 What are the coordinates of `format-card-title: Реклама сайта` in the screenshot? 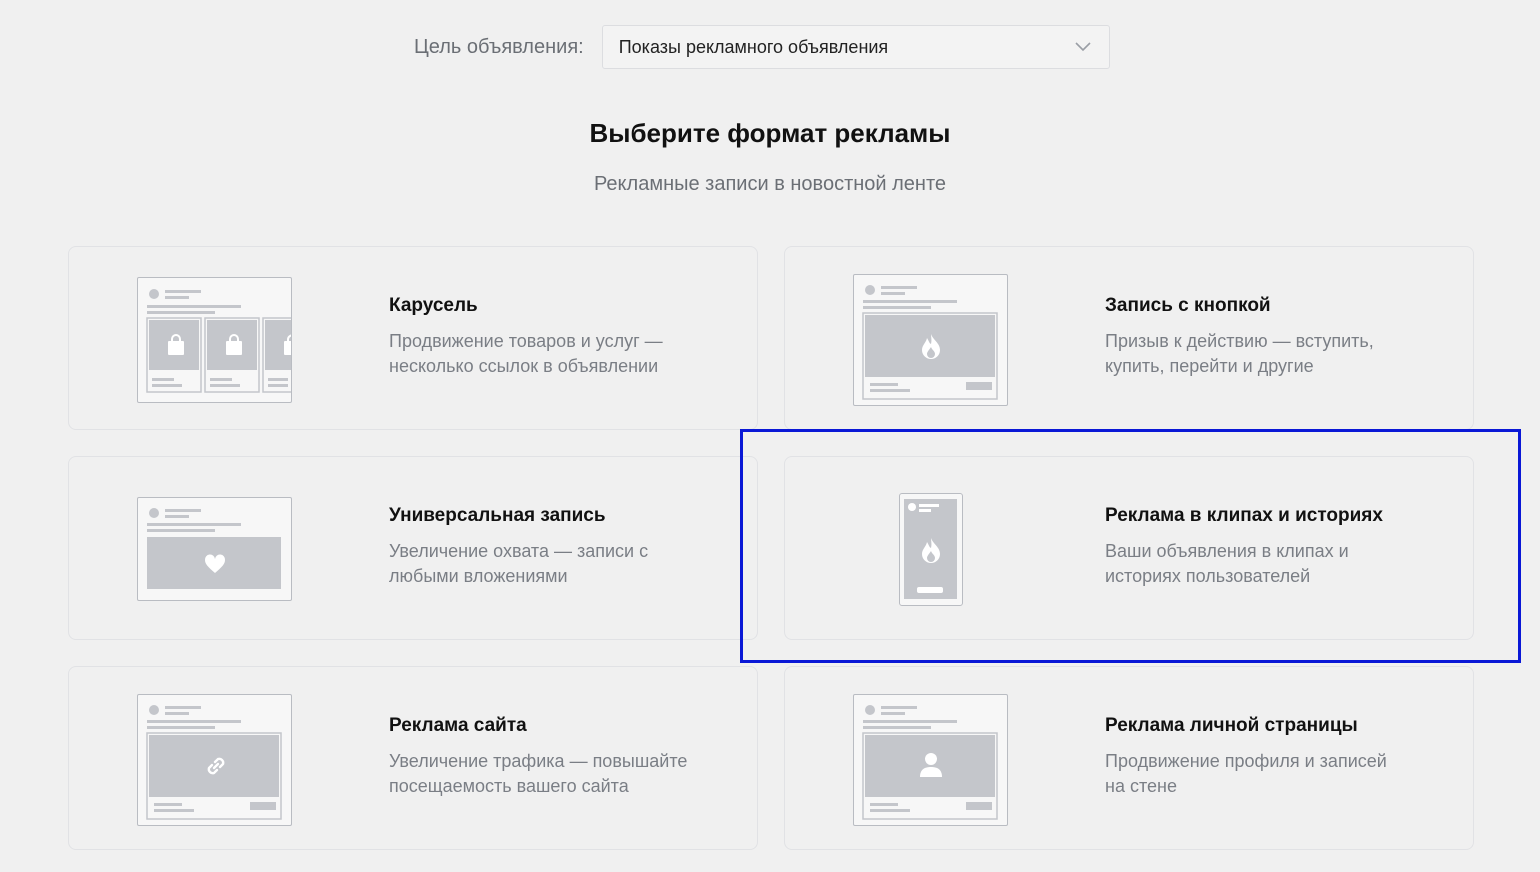 It's located at (458, 725).